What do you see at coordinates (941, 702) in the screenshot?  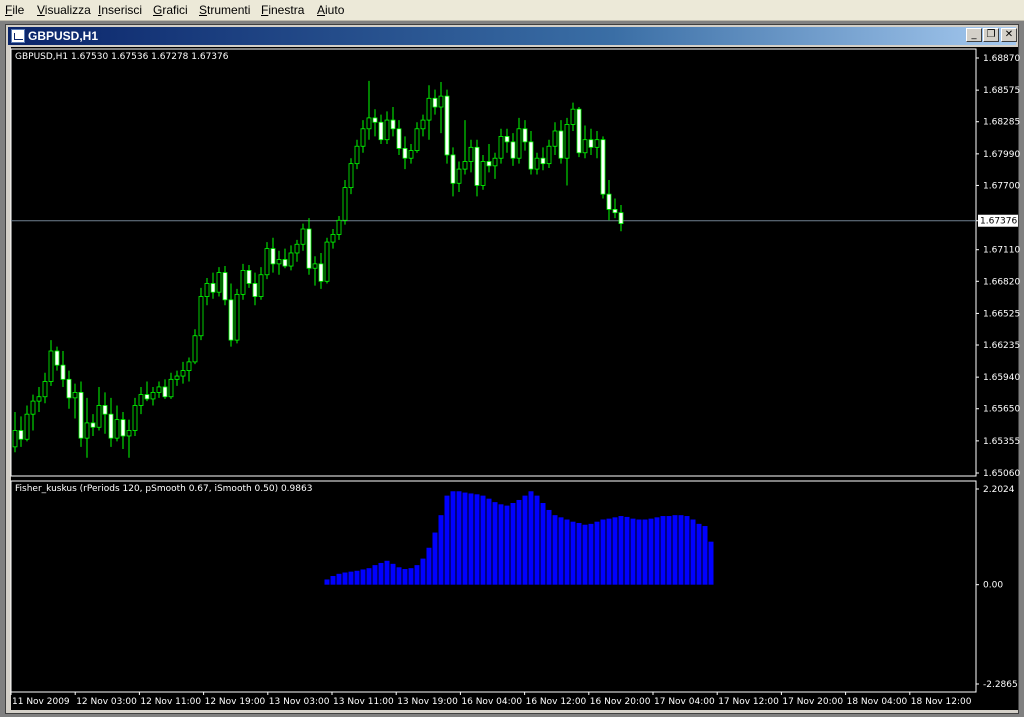 I see `date-tick-label: 18 Nov 12:00` at bounding box center [941, 702].